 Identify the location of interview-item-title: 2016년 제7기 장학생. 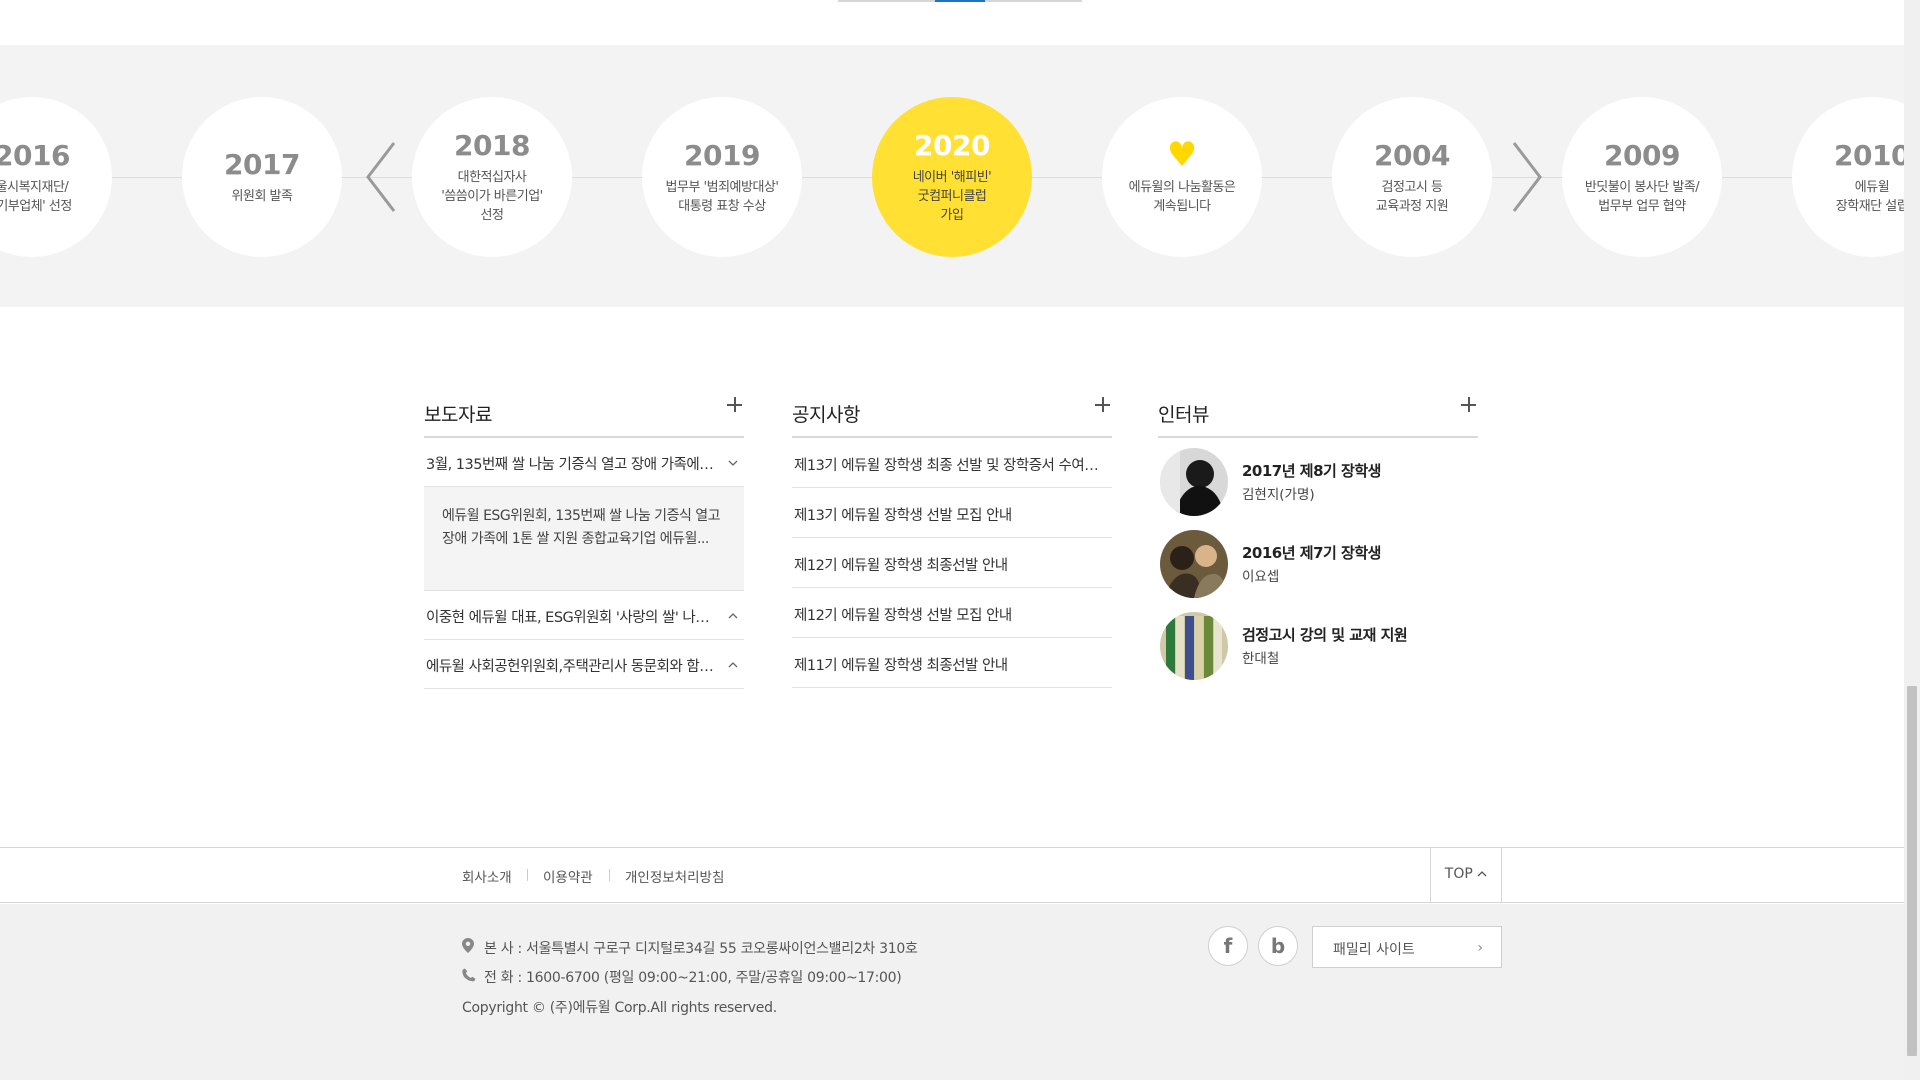
(1311, 553).